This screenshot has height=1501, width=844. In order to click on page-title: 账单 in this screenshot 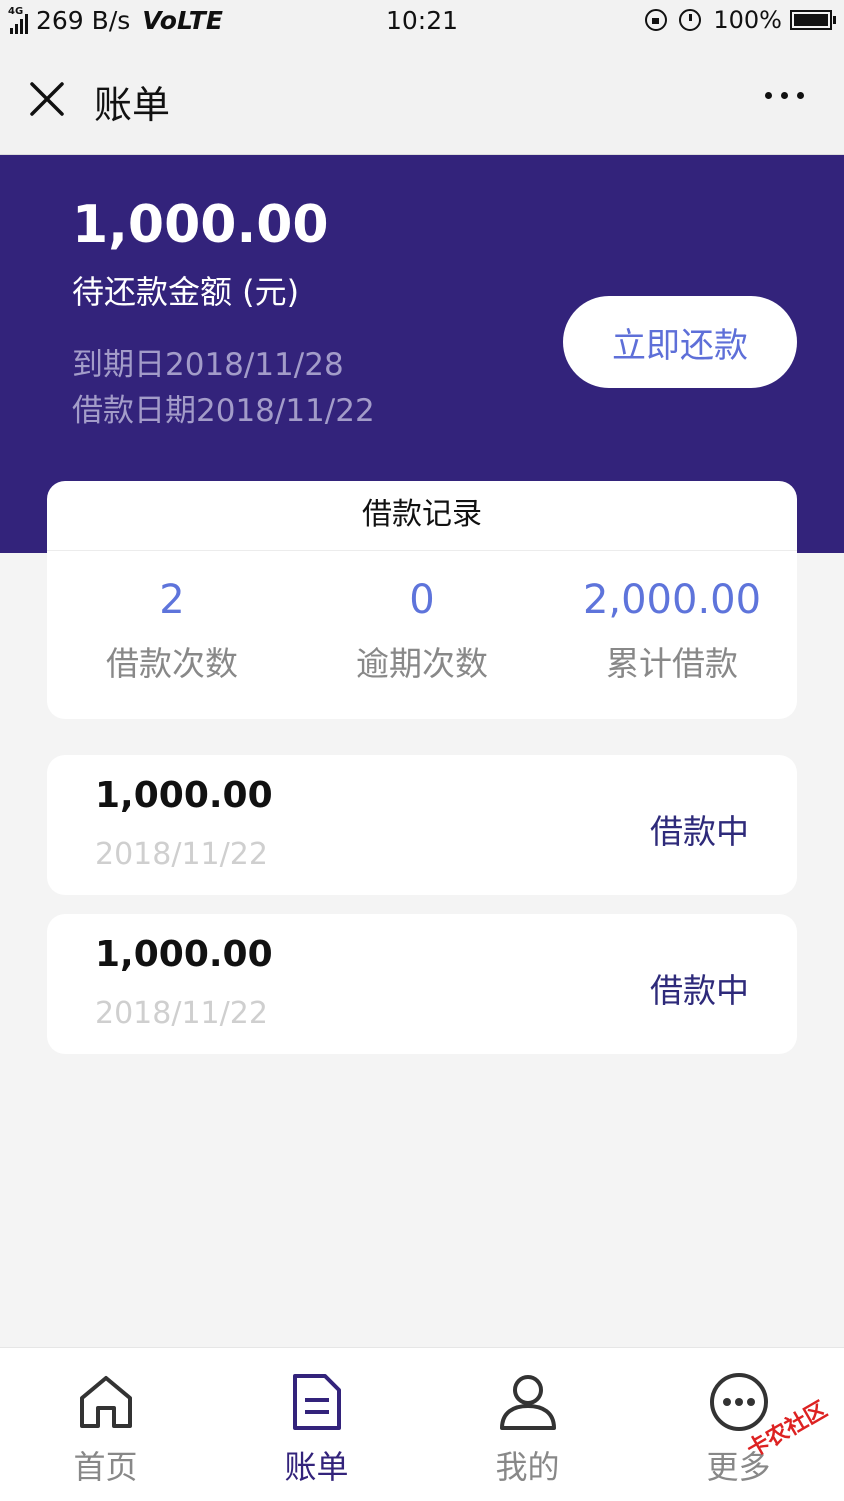, I will do `click(132, 105)`.